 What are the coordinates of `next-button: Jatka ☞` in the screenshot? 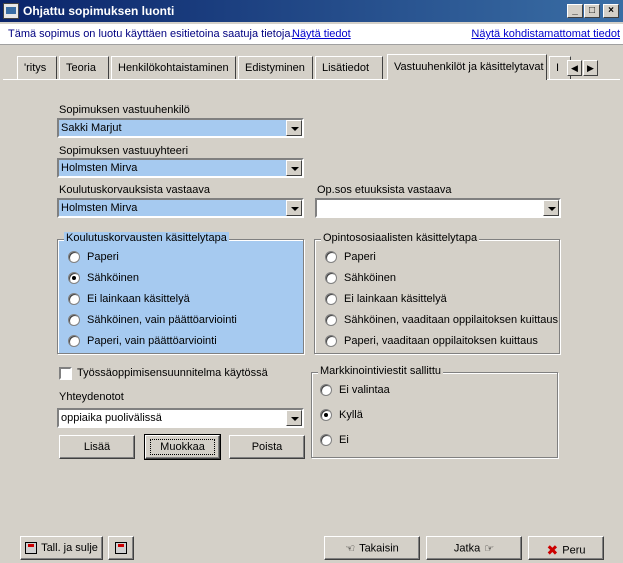 It's located at (474, 548).